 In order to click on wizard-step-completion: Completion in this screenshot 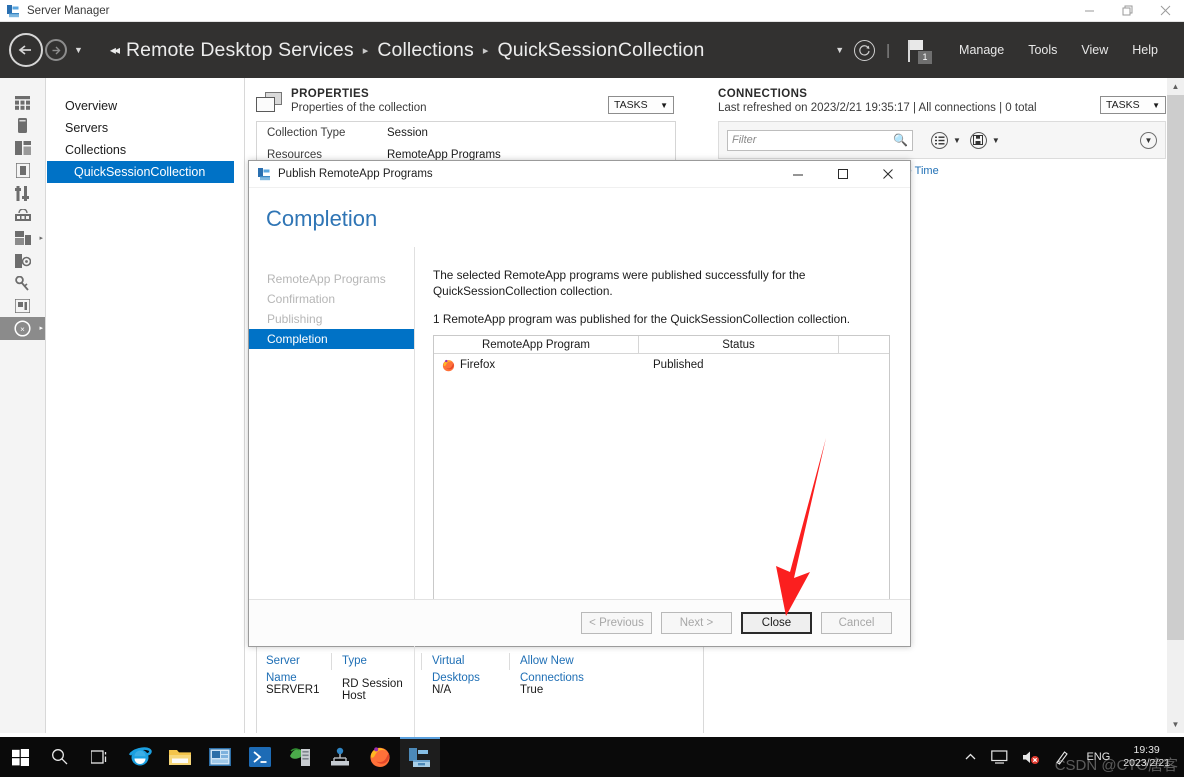, I will do `click(331, 339)`.